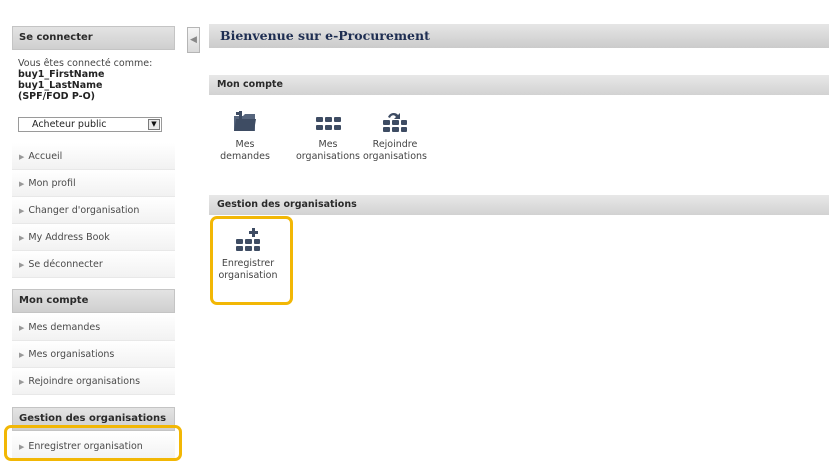 The height and width of the screenshot is (462, 829). I want to click on tile-mes-demandes: Mes demandes, so click(245, 137).